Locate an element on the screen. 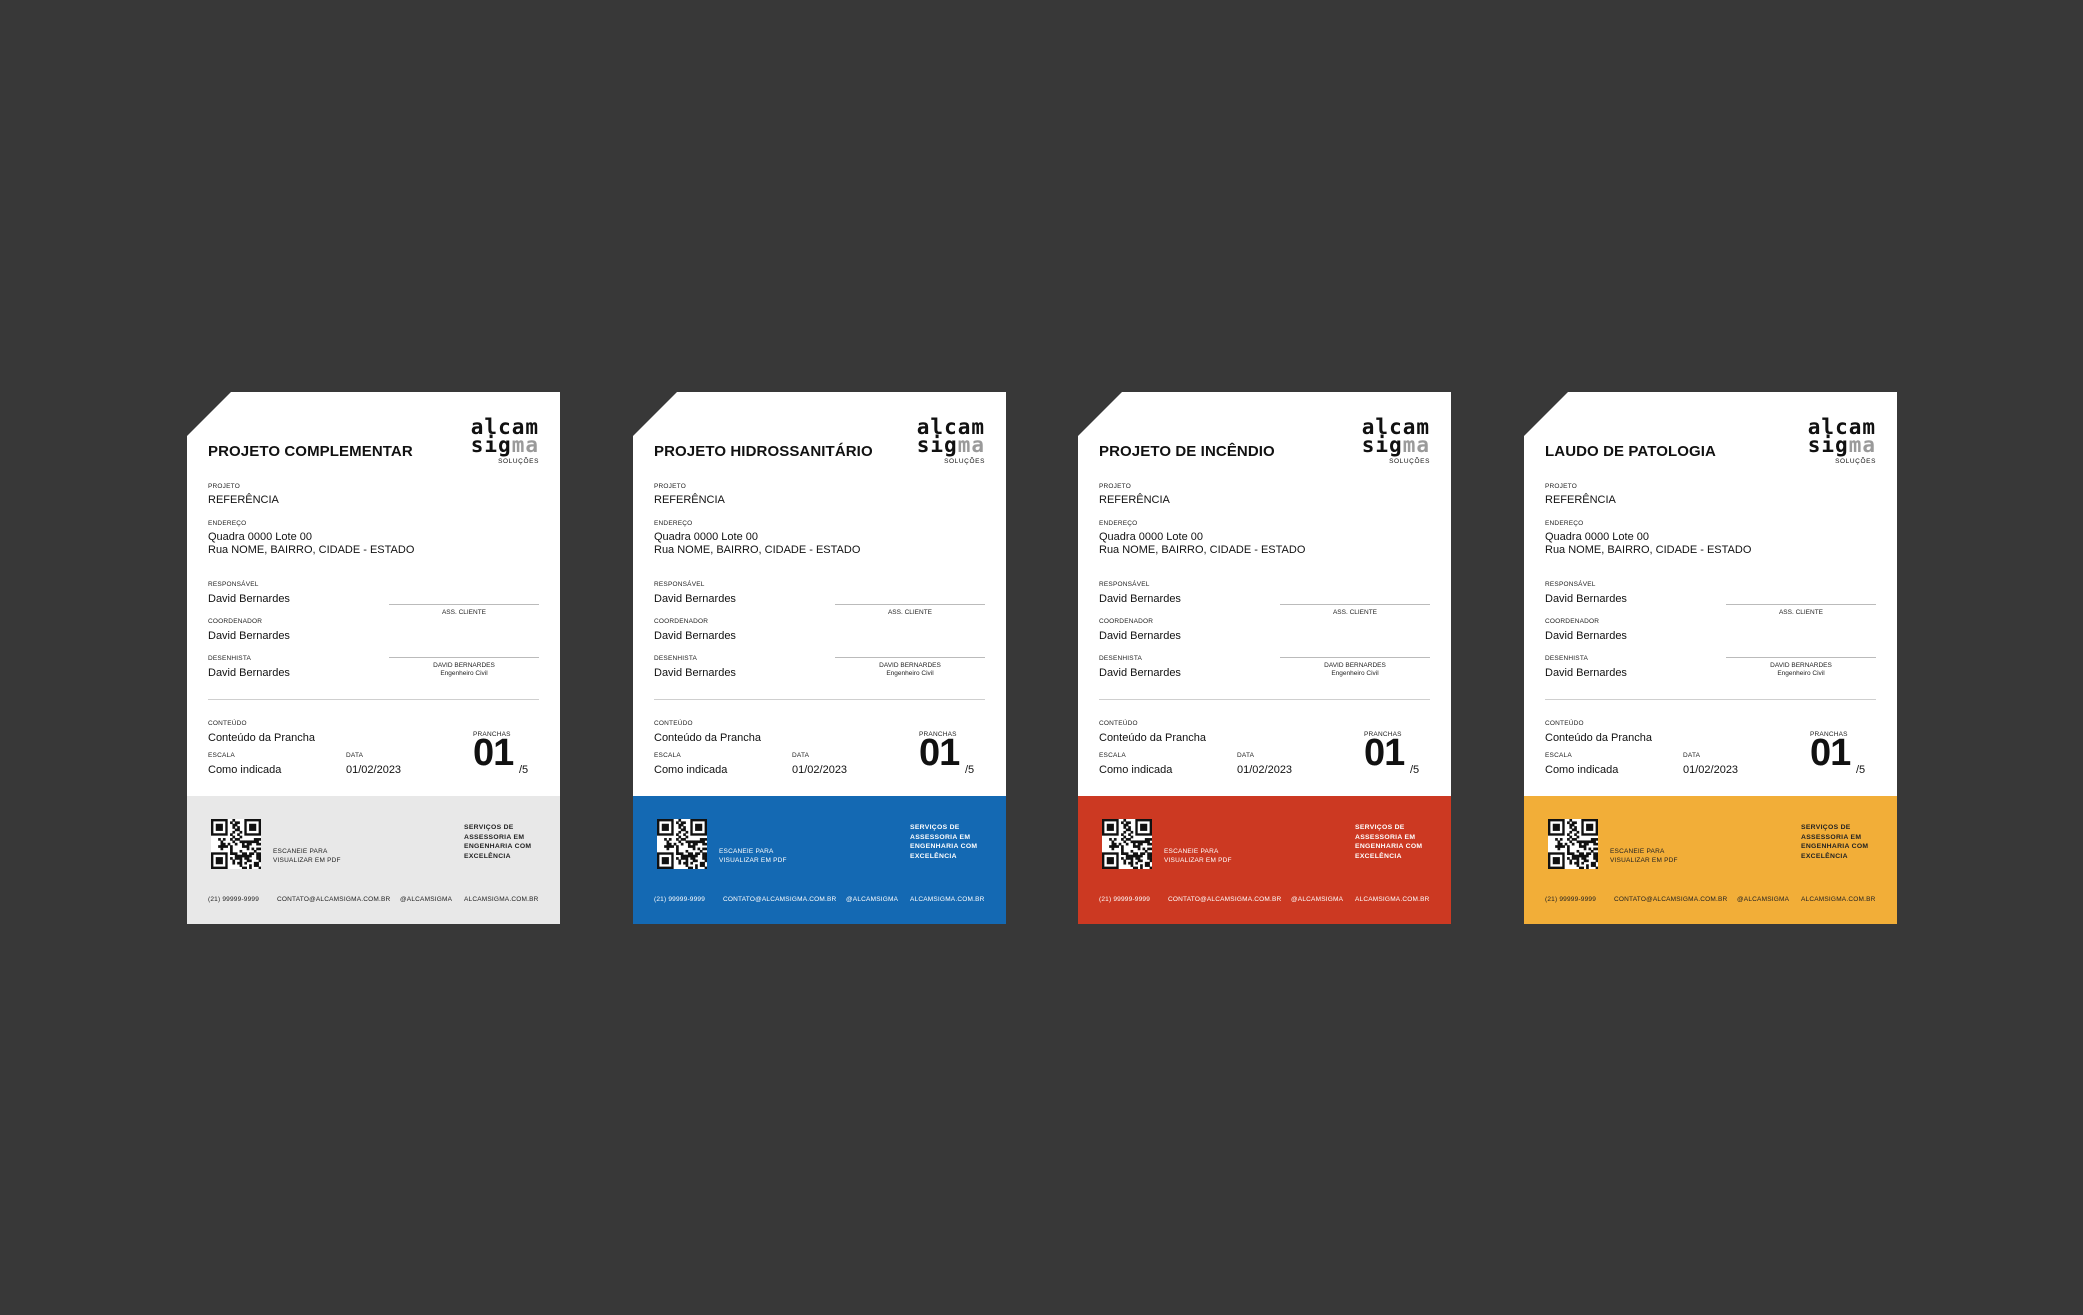 This screenshot has height=1315, width=2083. card-title: LAUDO DE PATOLOGIA is located at coordinates (1630, 451).